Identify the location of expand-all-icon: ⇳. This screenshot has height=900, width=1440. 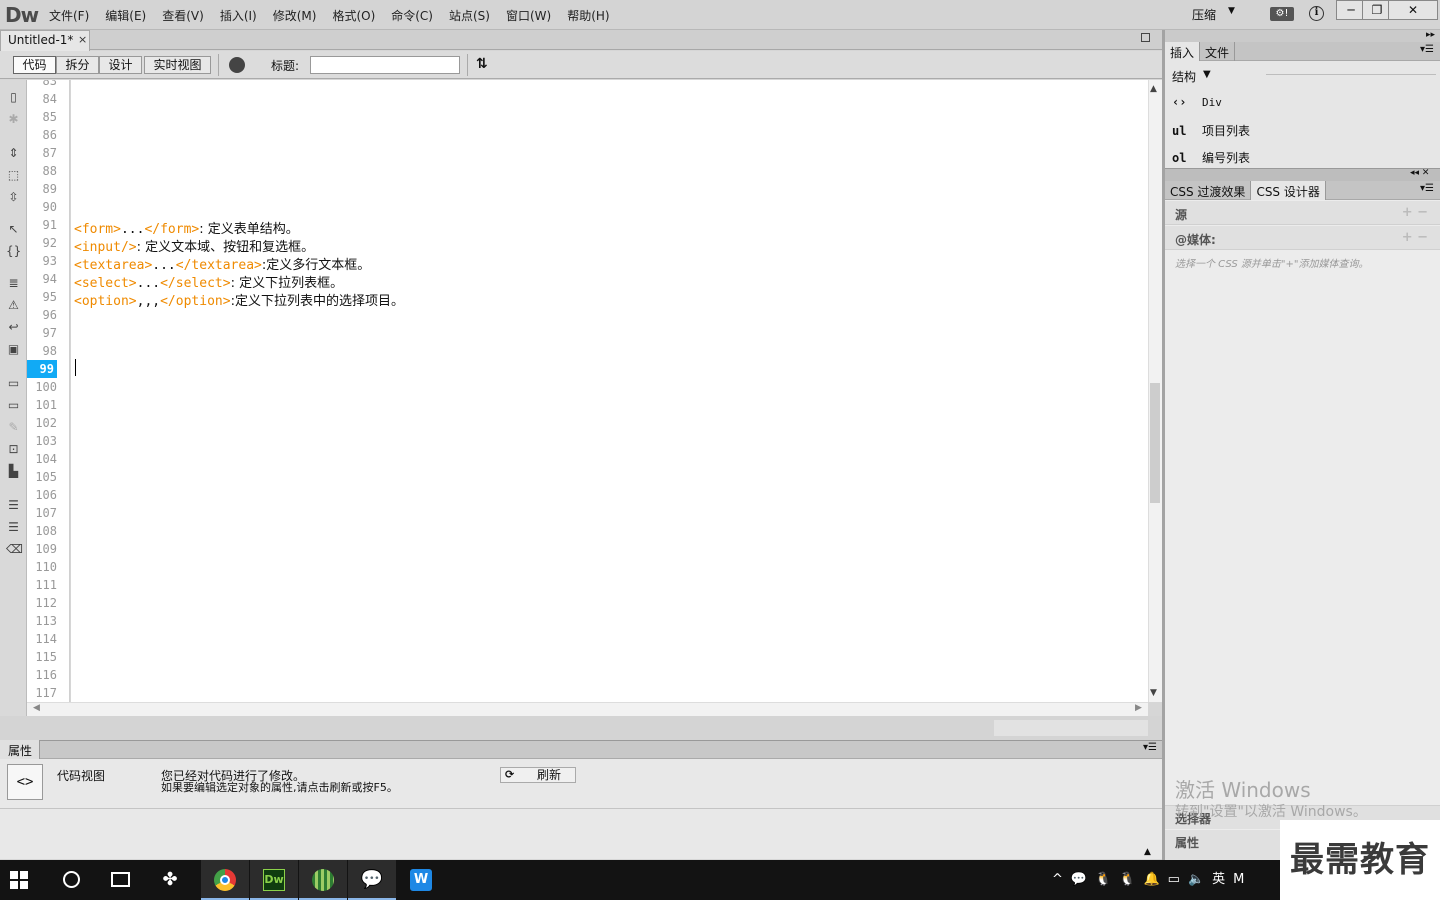
(13, 197).